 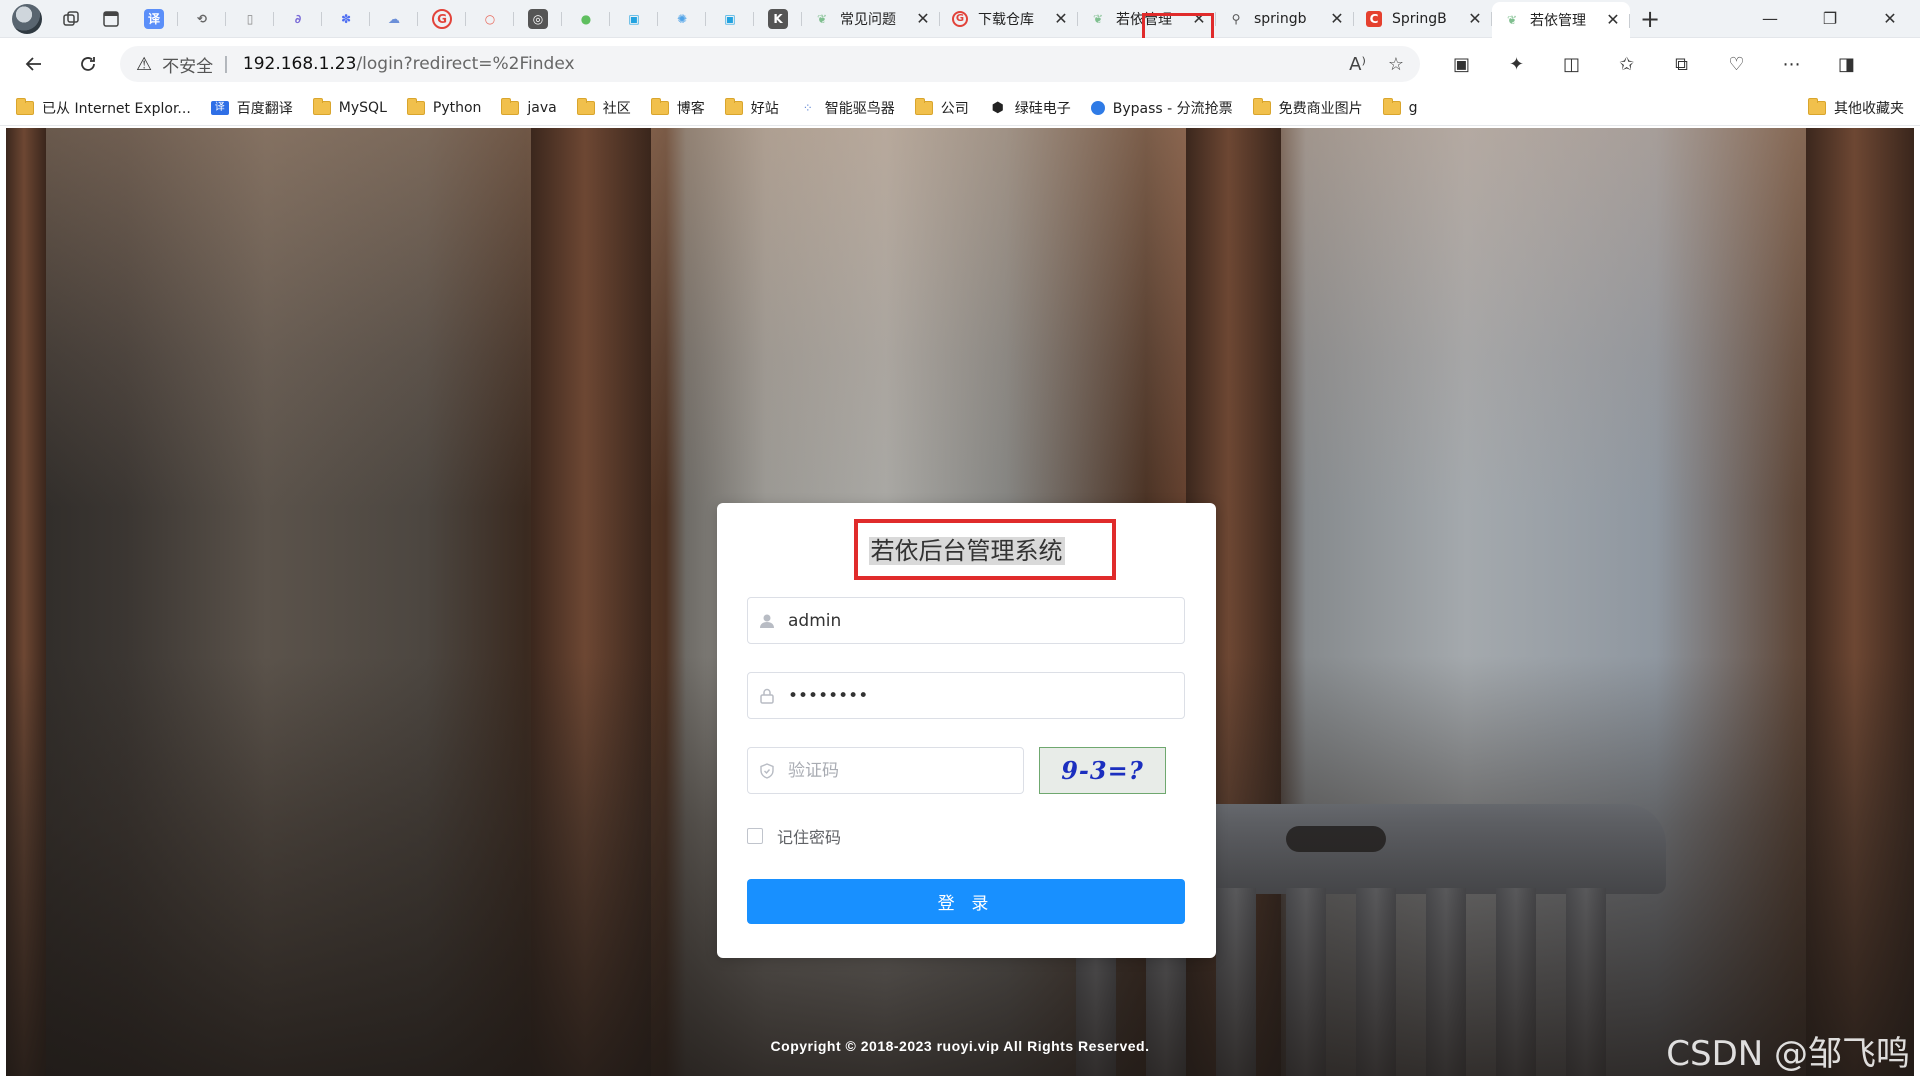 I want to click on bookmark-folder: 公司, so click(x=941, y=107).